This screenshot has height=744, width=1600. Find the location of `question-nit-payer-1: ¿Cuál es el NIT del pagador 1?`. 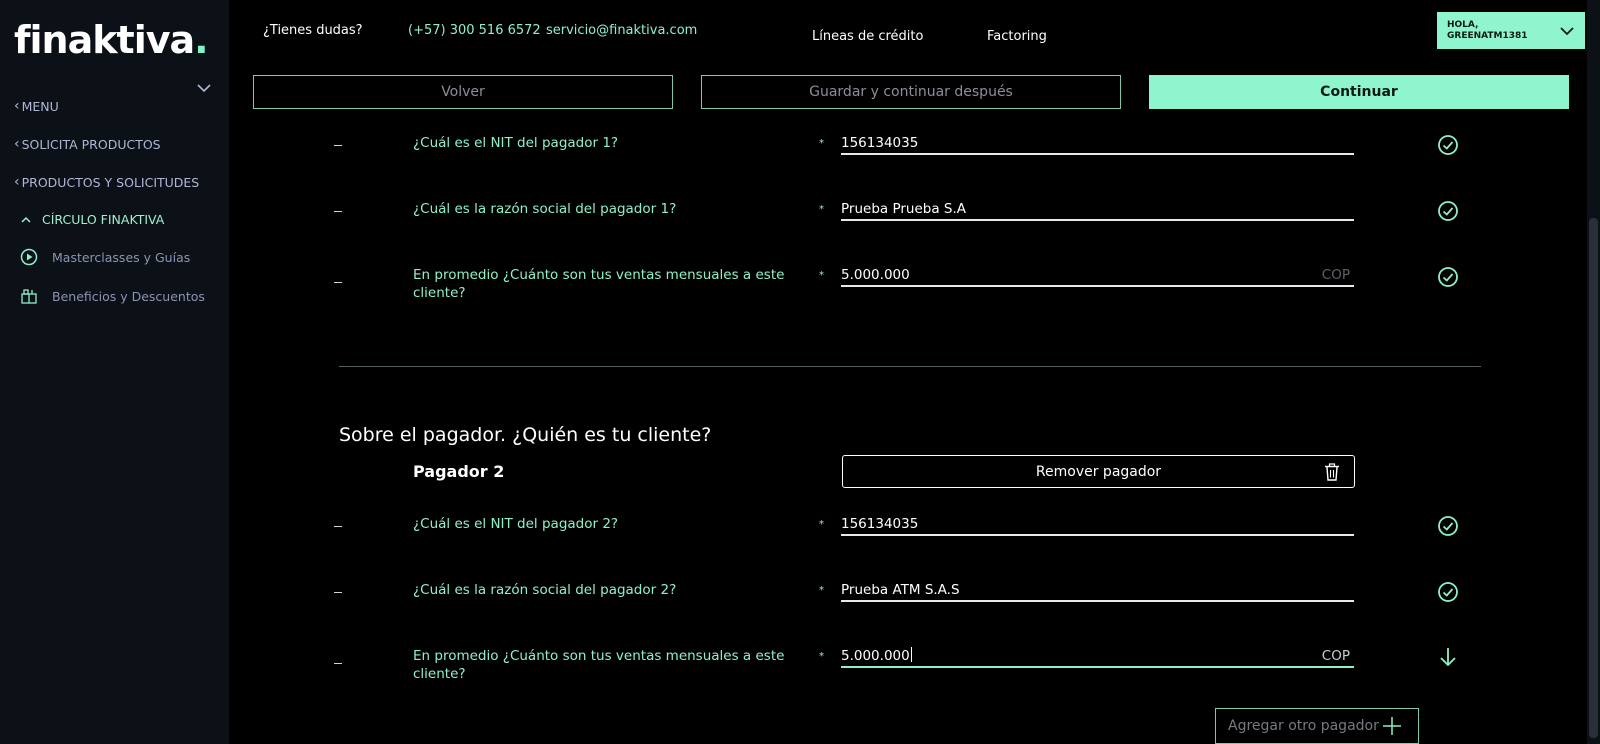

question-nit-payer-1: ¿Cuál es el NIT del pagador 1? is located at coordinates (516, 143).